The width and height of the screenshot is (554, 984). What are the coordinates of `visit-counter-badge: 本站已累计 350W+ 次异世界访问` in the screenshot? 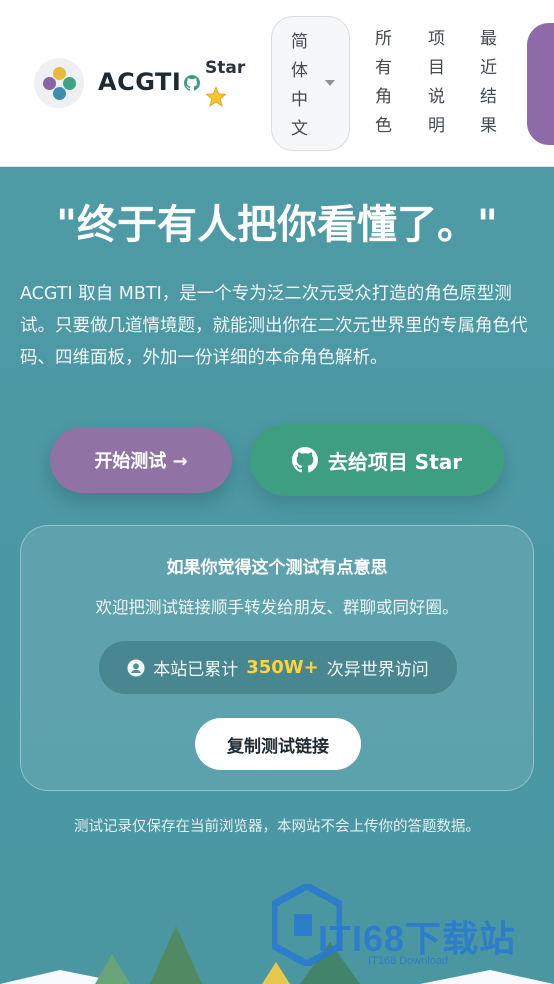 It's located at (278, 667).